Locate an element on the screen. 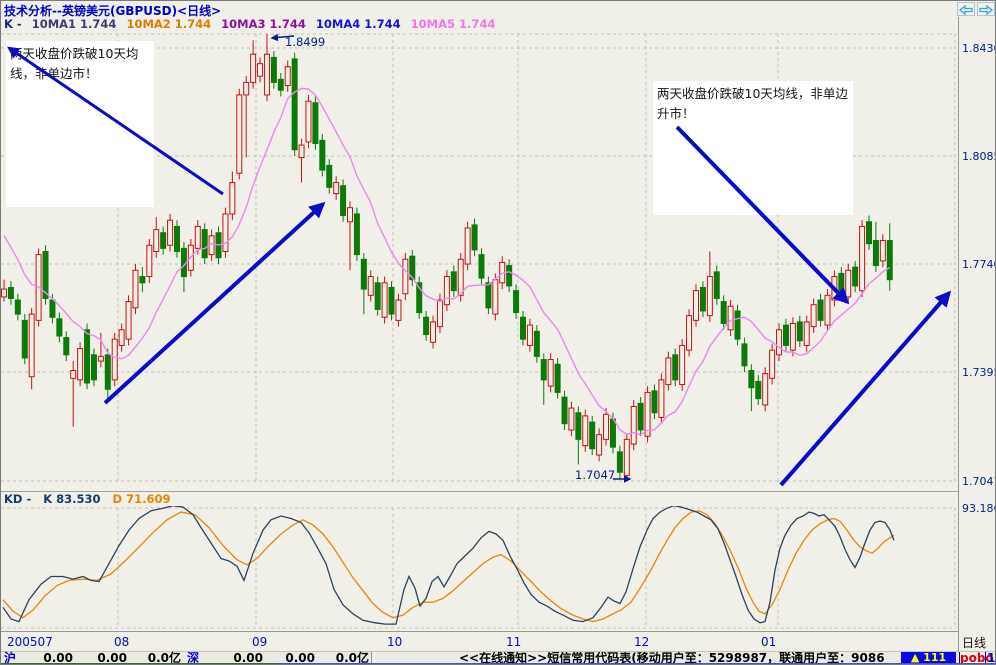 The image size is (996, 665). indicator-item: 10MA3 1.744 is located at coordinates (263, 24).